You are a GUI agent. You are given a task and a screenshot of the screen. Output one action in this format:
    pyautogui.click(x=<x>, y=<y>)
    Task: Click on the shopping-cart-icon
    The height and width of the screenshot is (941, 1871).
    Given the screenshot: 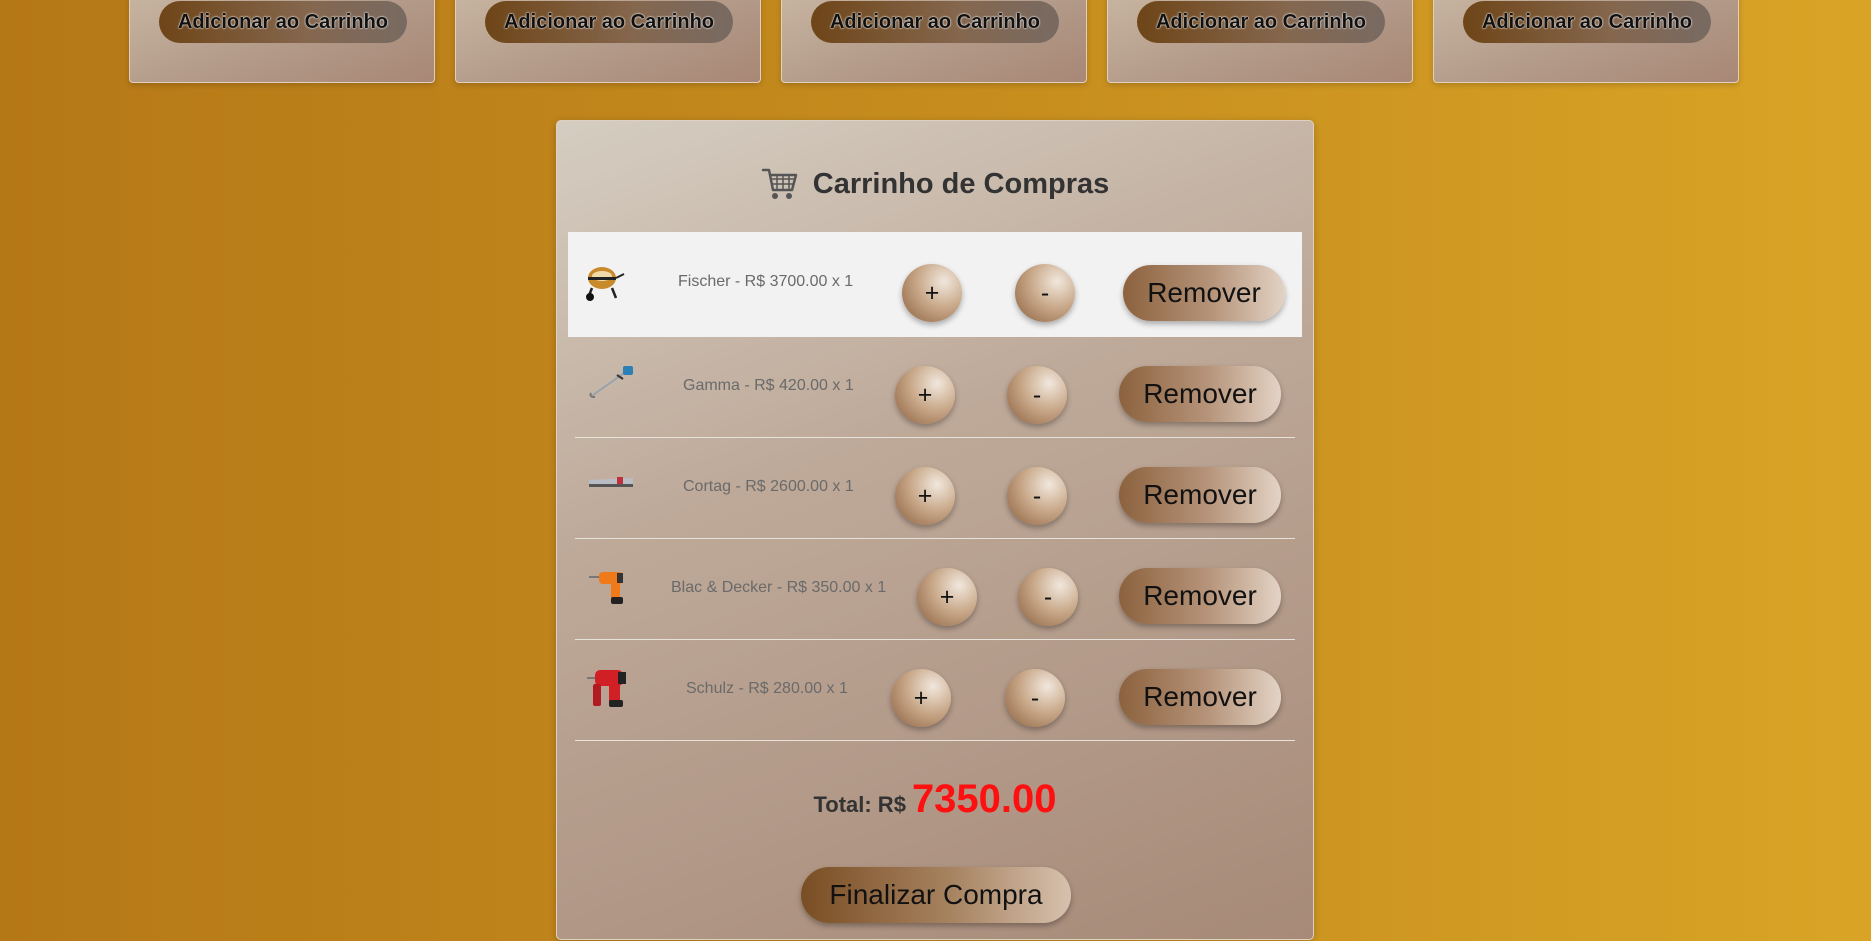 What is the action you would take?
    pyautogui.click(x=780, y=184)
    